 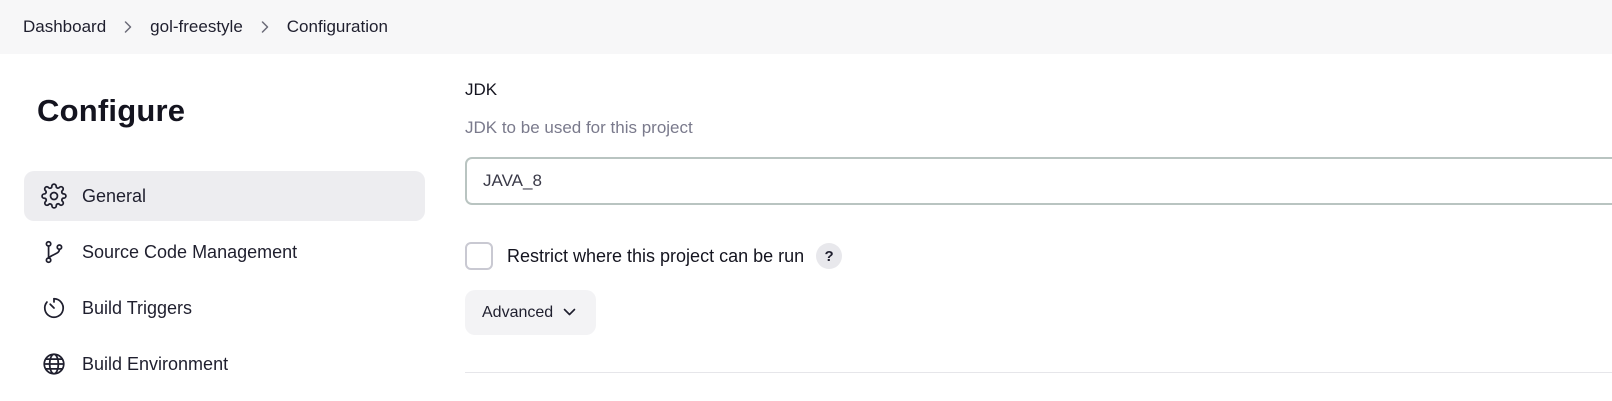 I want to click on advanced-button-label: Advanced, so click(x=518, y=312).